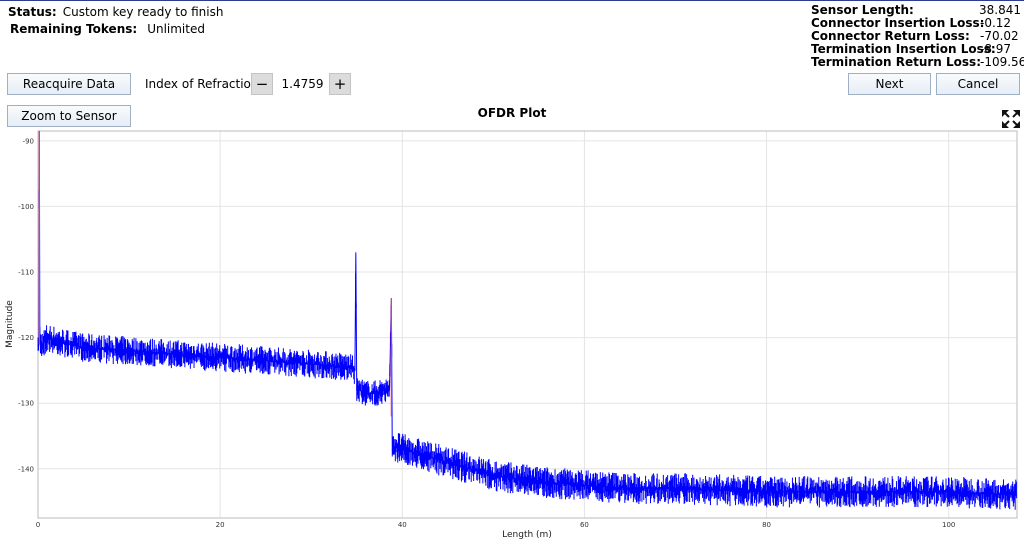 The height and width of the screenshot is (543, 1024). I want to click on next-button: Next, so click(889, 84).